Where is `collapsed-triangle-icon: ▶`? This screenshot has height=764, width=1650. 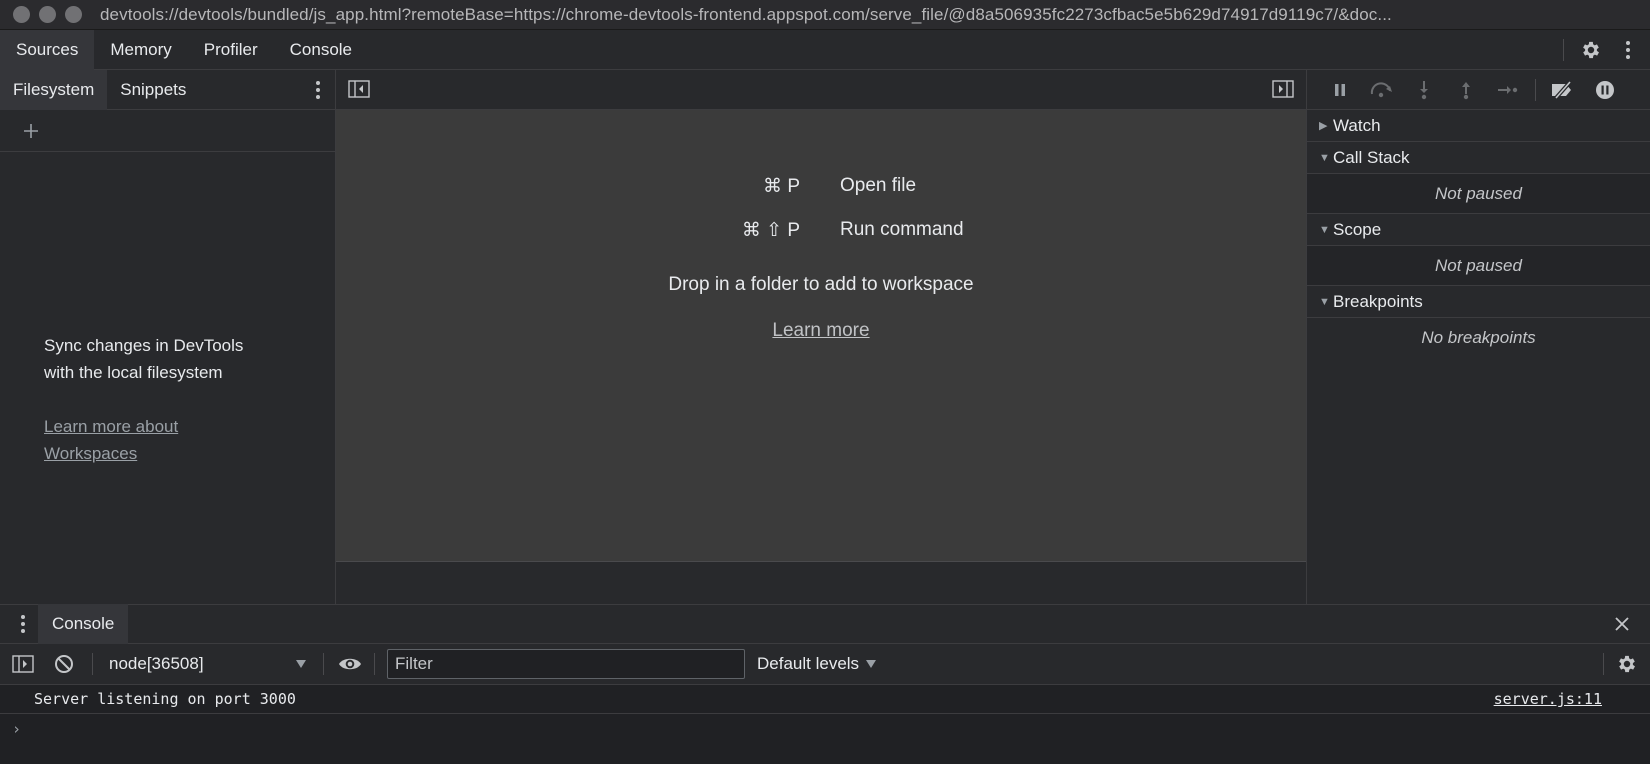
collapsed-triangle-icon: ▶ is located at coordinates (1323, 126).